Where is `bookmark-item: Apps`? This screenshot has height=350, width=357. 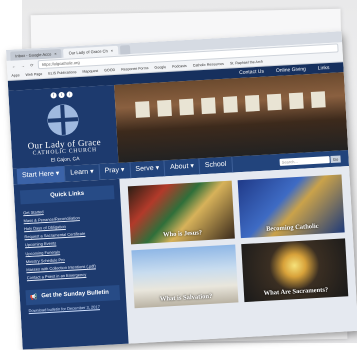
bookmark-item: Apps is located at coordinates (15, 75).